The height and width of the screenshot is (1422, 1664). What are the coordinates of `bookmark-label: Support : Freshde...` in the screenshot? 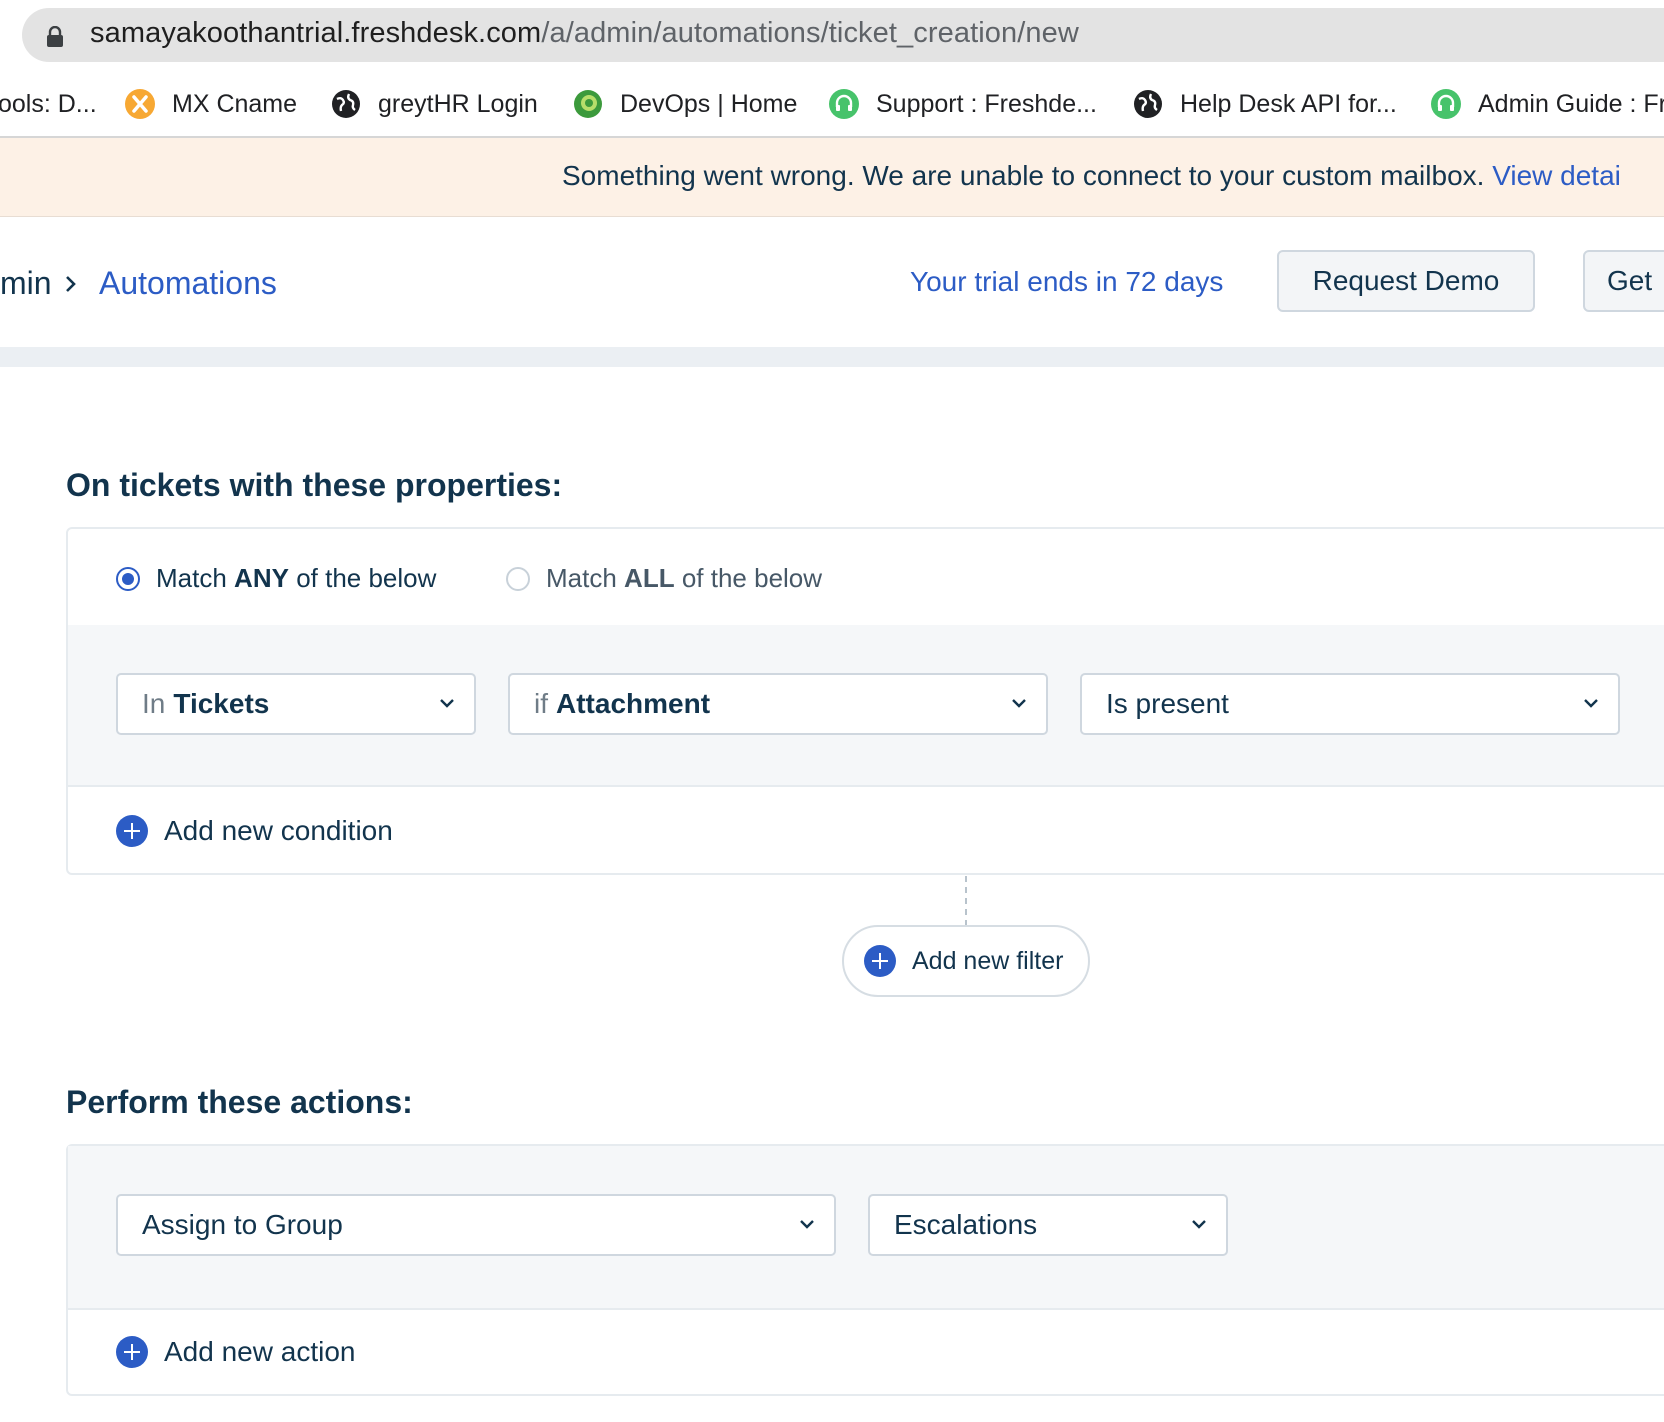 It's located at (986, 103).